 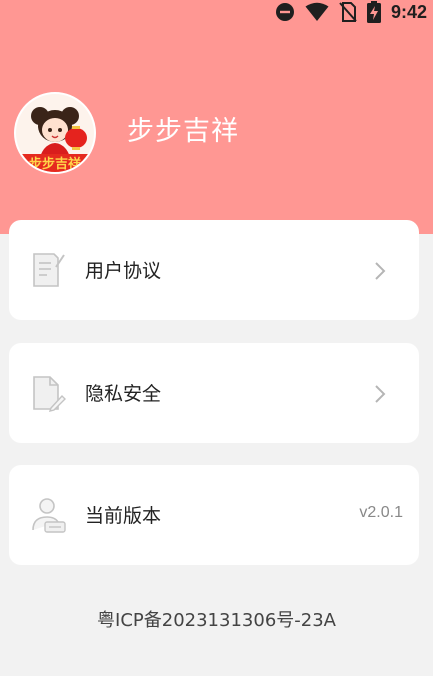 I want to click on avatar-banner-text: 步步吉祥, so click(x=55, y=164).